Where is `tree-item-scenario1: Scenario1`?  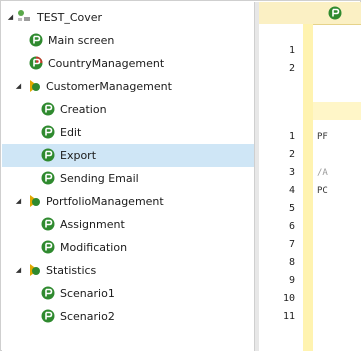
tree-item-scenario1: Scenario1 is located at coordinates (128, 293).